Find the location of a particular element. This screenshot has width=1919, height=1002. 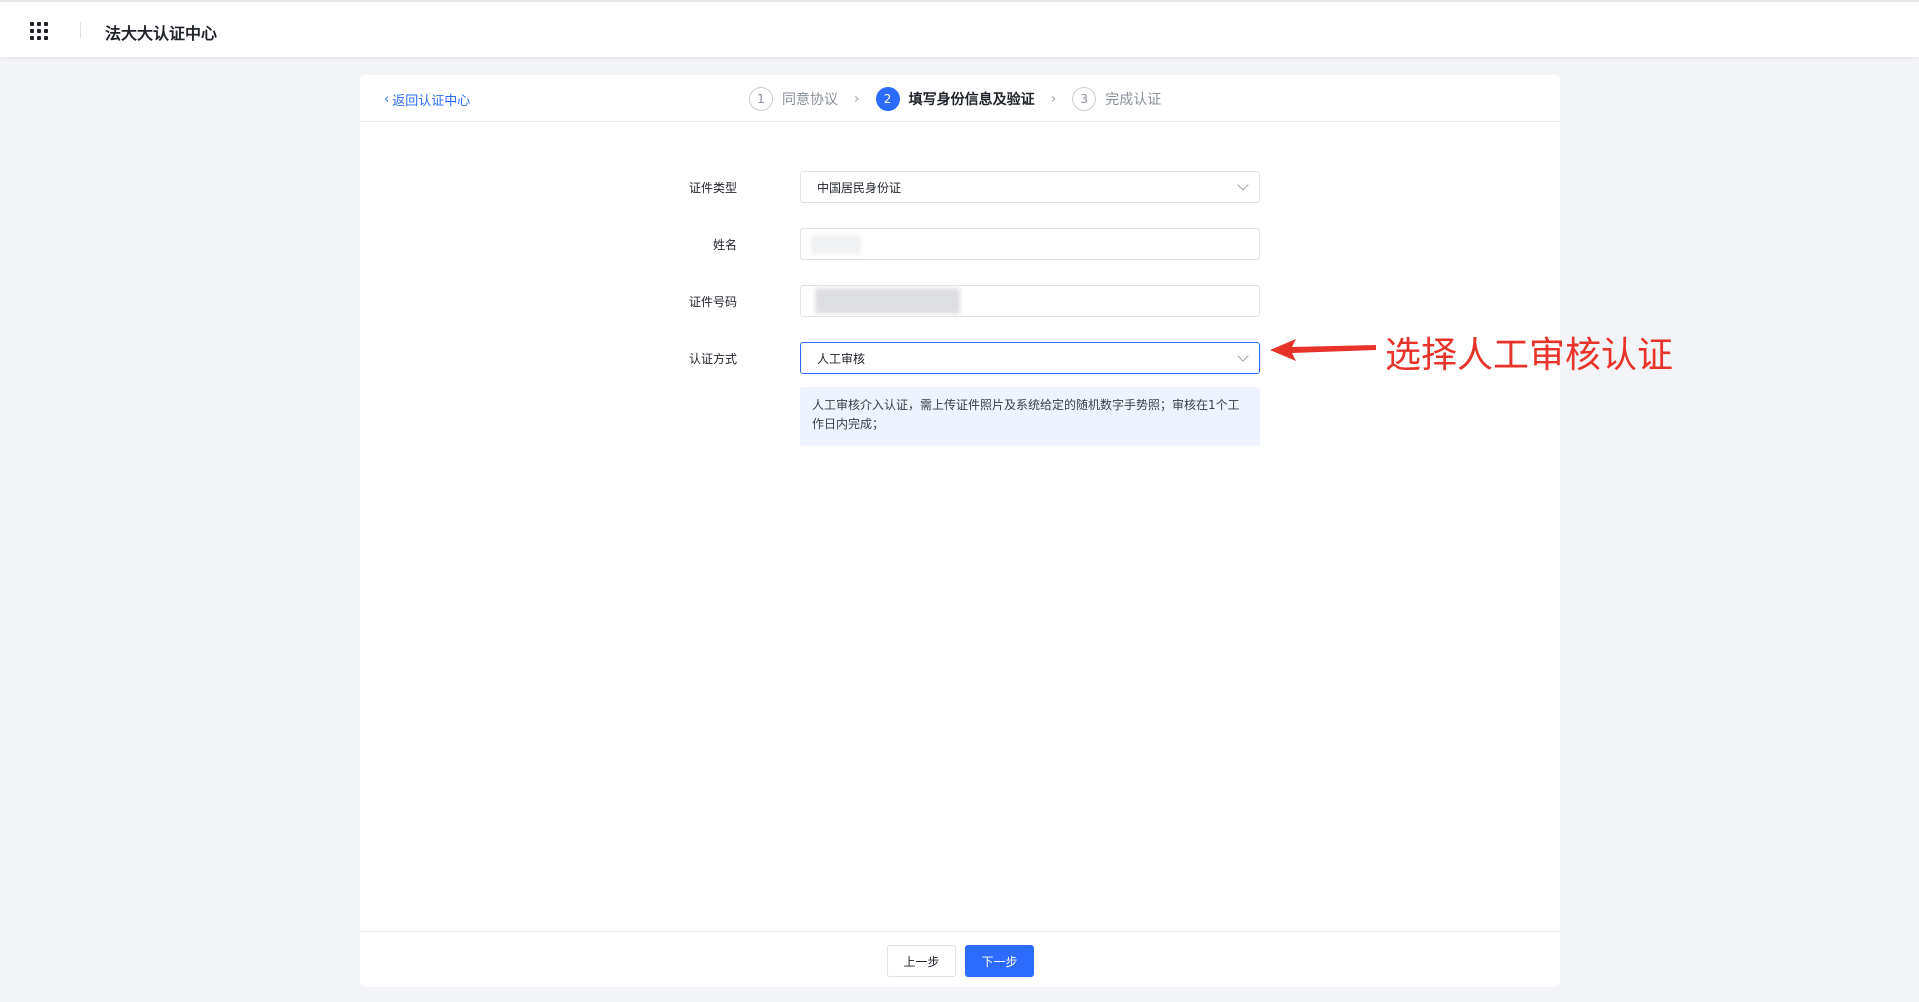

id-number-label: 证件号码 is located at coordinates (712, 302).